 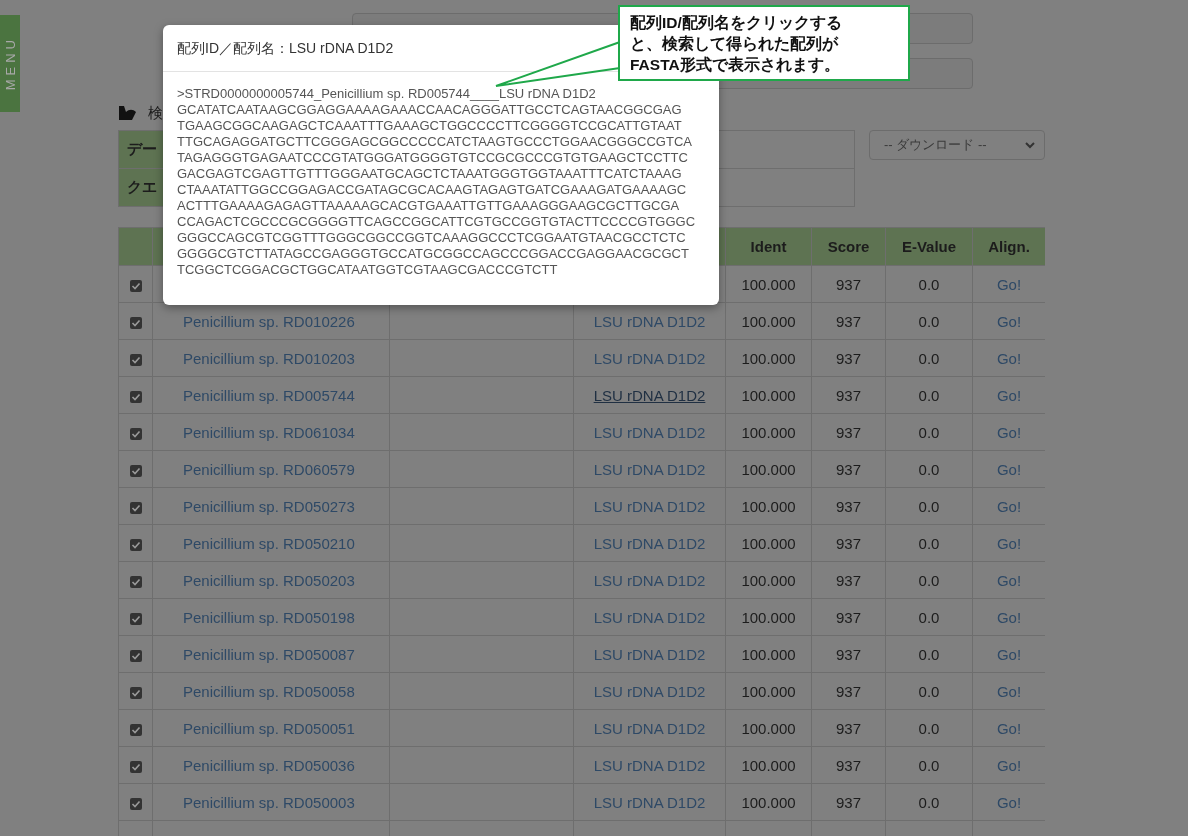 What do you see at coordinates (1008, 246) in the screenshot?
I see `column-header: Align.` at bounding box center [1008, 246].